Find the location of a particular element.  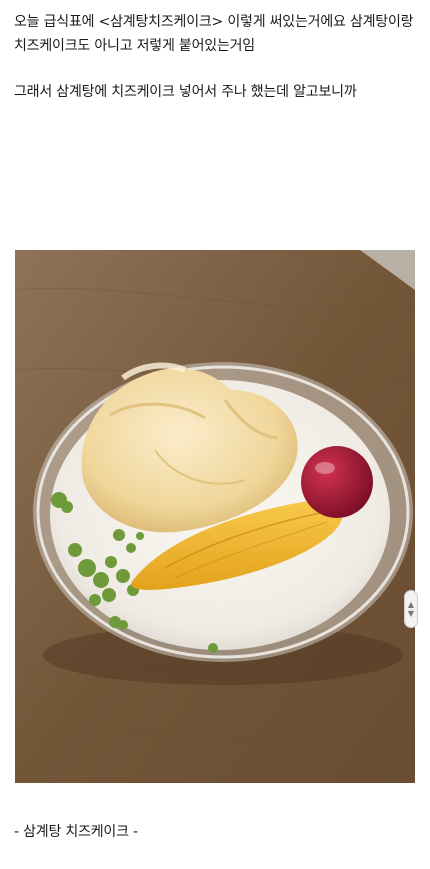

post-paragraph-2: 그래서 삼계탕에 치즈케이크 넣어서 주나 했는데 알고보니까 is located at coordinates (185, 92).